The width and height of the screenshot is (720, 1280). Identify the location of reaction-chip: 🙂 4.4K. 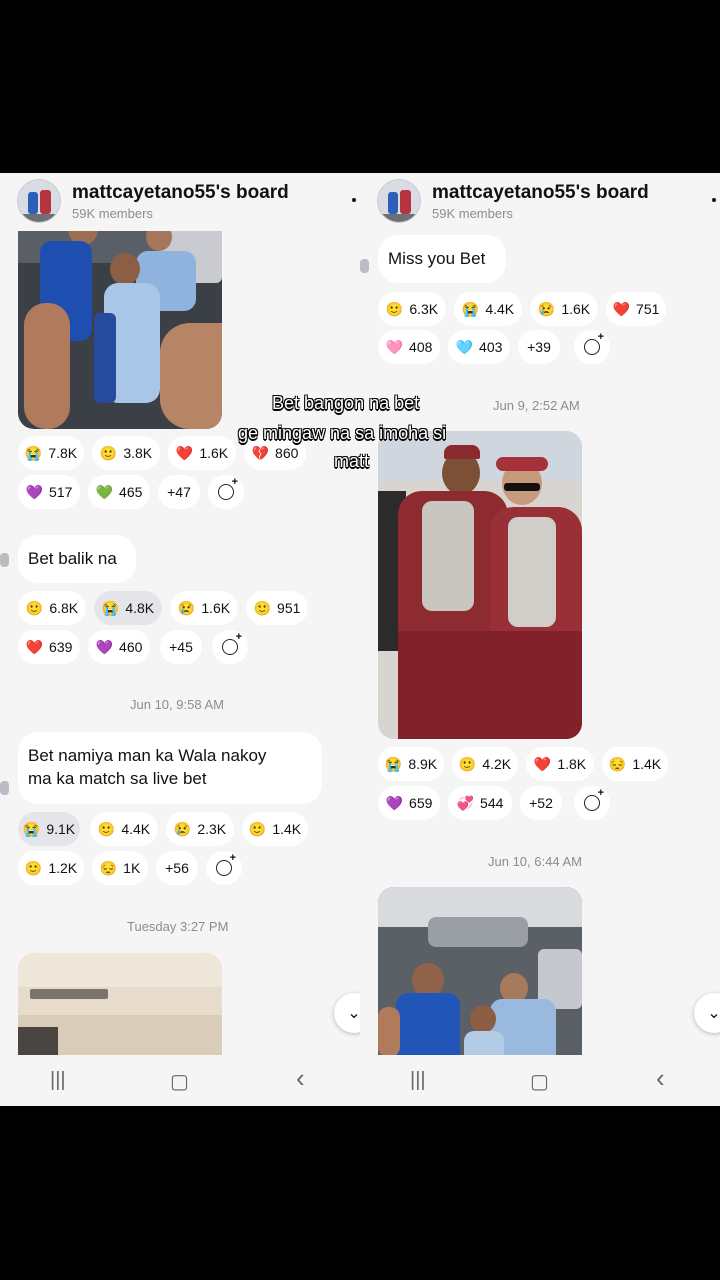
(124, 829).